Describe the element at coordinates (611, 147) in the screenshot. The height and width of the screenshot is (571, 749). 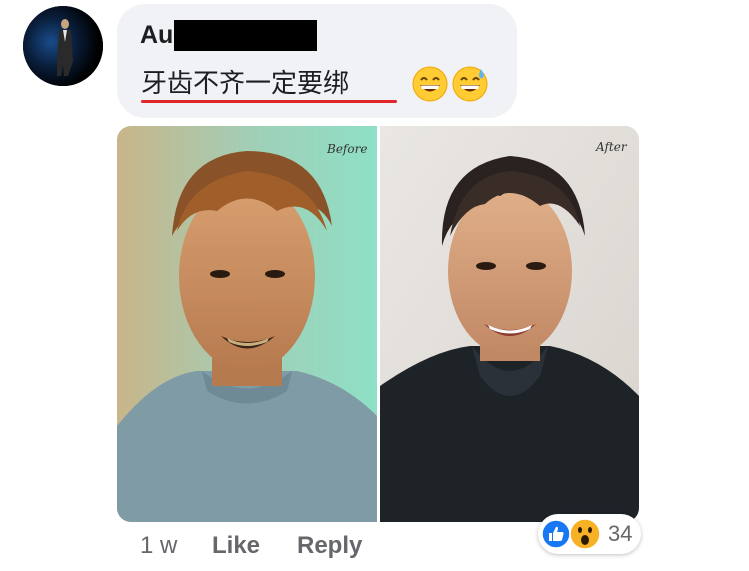
I see `after-label: After` at that location.